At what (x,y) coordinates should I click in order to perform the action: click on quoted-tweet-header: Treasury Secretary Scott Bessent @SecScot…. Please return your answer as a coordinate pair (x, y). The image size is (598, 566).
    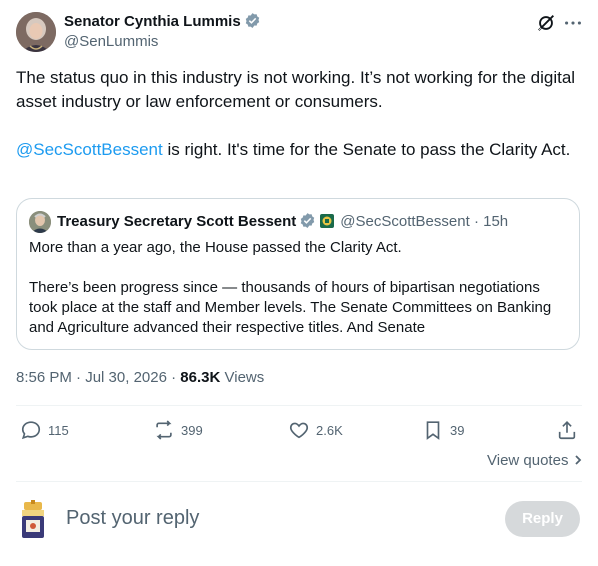
    Looking at the image, I should click on (282, 223).